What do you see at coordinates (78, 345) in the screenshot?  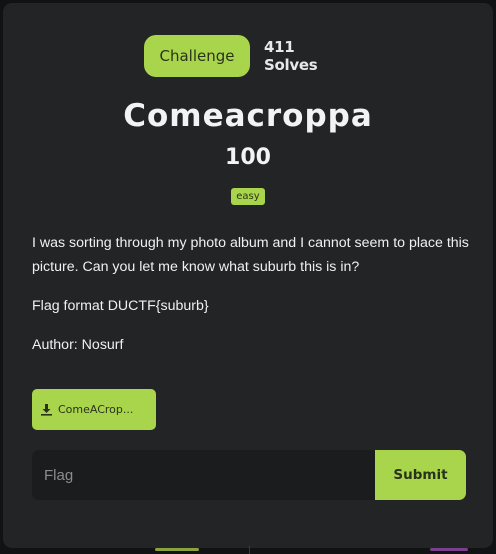 I see `author-text: Author: Nosurf` at bounding box center [78, 345].